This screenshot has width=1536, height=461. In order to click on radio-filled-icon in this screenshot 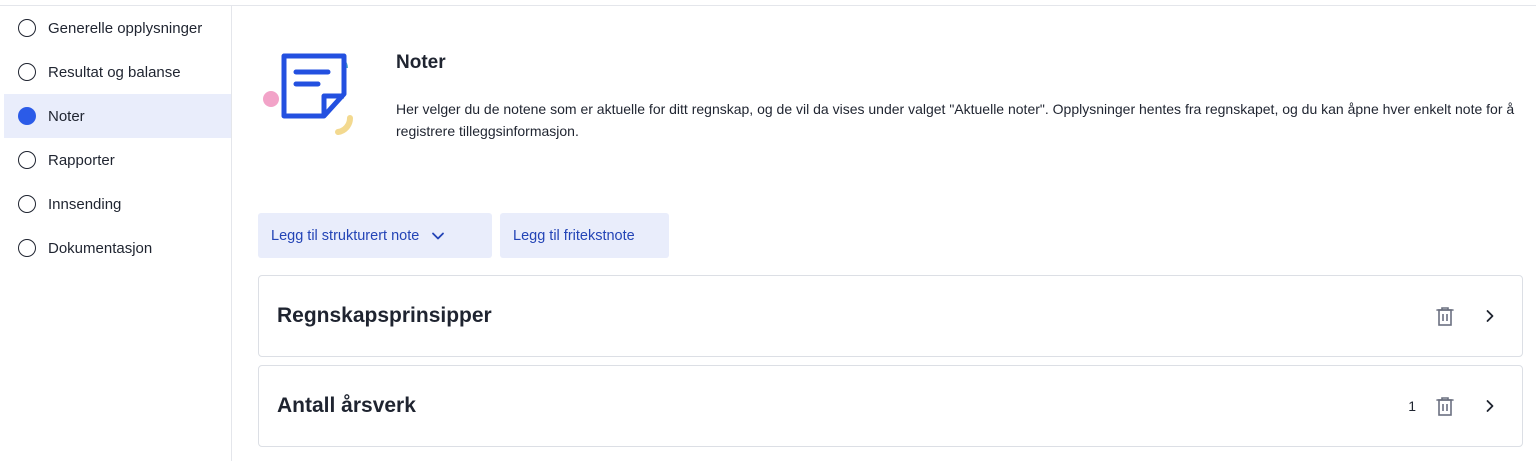, I will do `click(27, 116)`.